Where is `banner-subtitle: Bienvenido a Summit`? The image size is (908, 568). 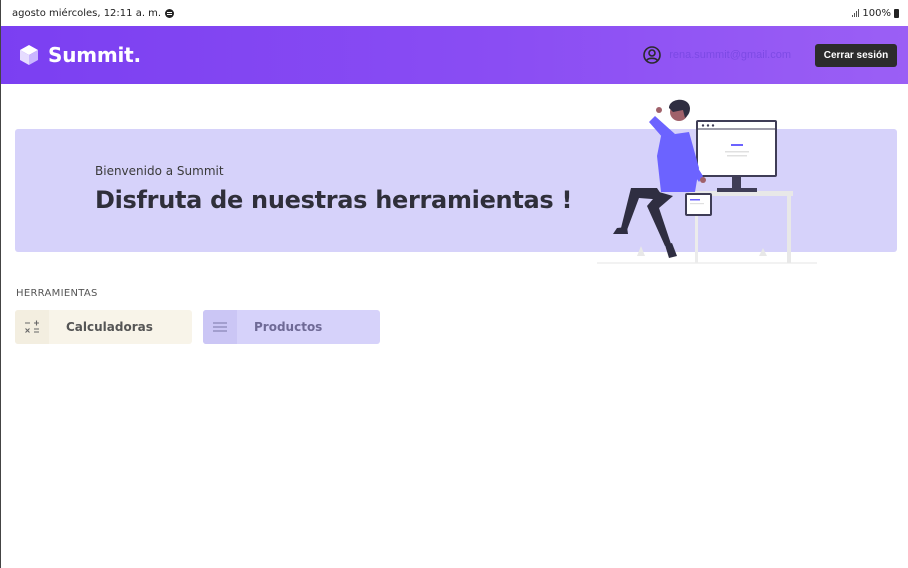 banner-subtitle: Bienvenido a Summit is located at coordinates (159, 171).